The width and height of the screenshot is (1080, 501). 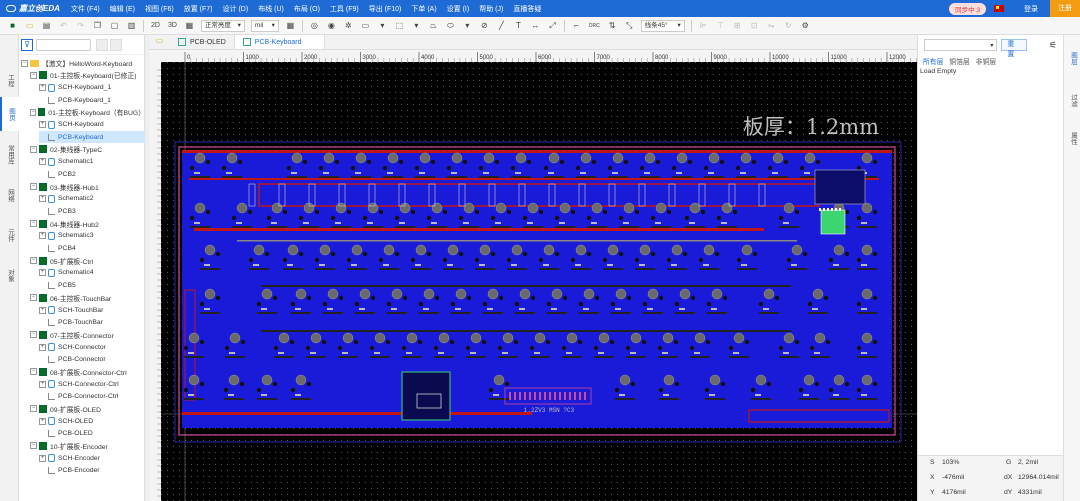 What do you see at coordinates (1031, 9) in the screenshot?
I see `login-button: 登录` at bounding box center [1031, 9].